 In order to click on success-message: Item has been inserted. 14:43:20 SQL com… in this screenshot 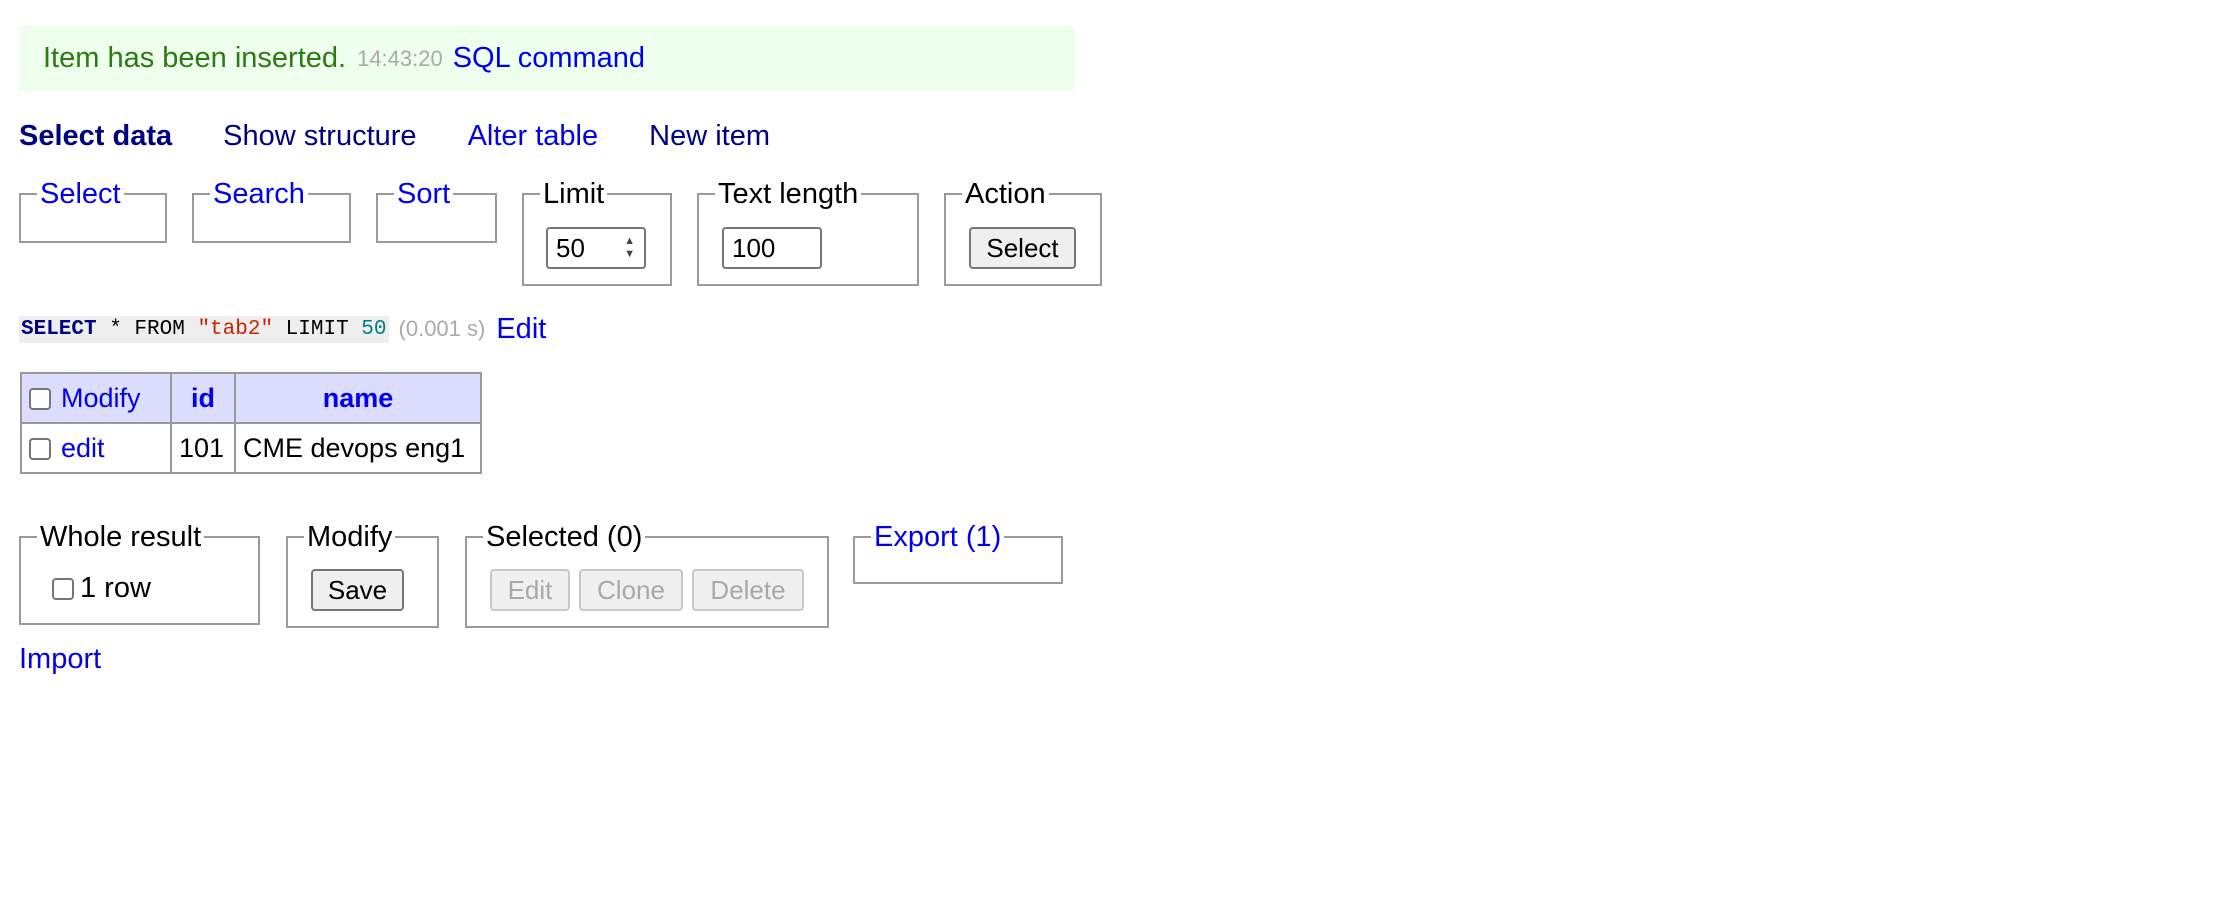, I will do `click(547, 58)`.